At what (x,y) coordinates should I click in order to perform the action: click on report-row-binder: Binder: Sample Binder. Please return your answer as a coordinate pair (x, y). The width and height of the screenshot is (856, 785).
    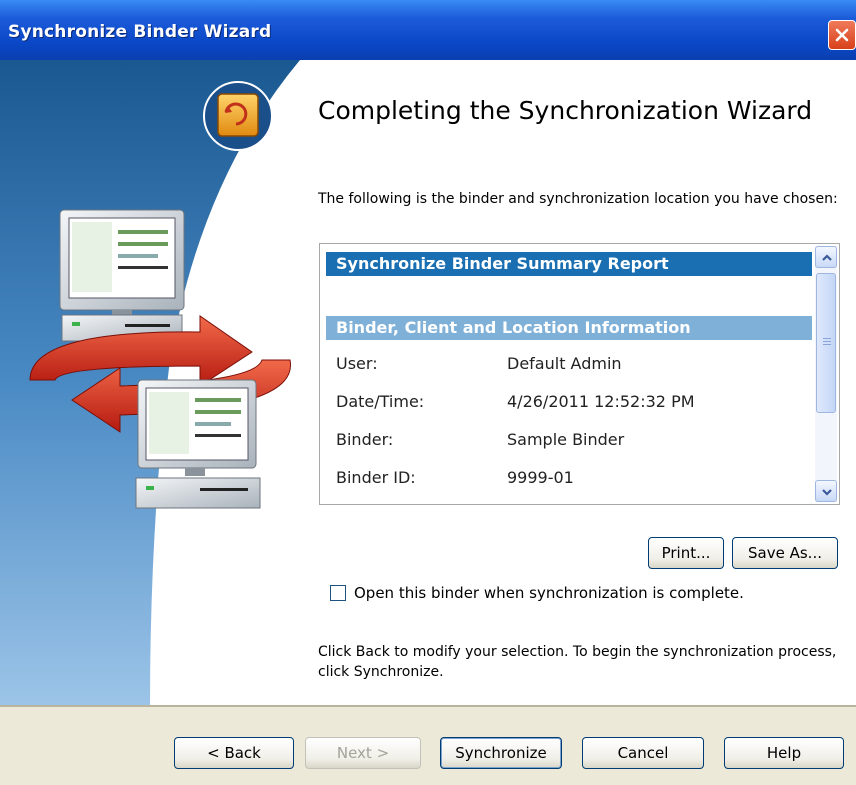
    Looking at the image, I should click on (571, 440).